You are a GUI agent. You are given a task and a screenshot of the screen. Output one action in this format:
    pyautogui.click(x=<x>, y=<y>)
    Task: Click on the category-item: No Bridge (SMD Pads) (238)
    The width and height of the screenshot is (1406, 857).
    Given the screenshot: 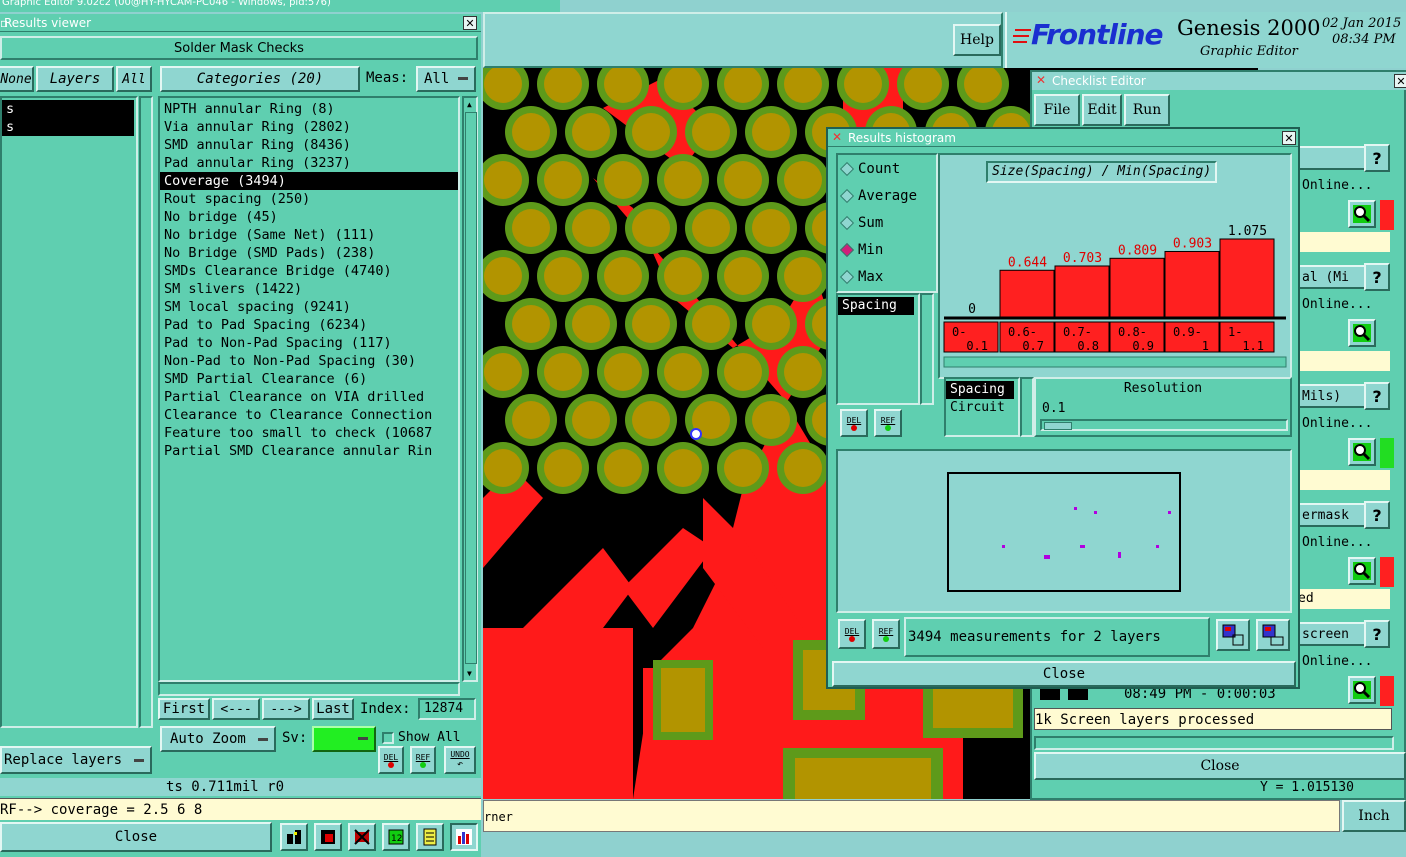 What is the action you would take?
    pyautogui.click(x=309, y=253)
    